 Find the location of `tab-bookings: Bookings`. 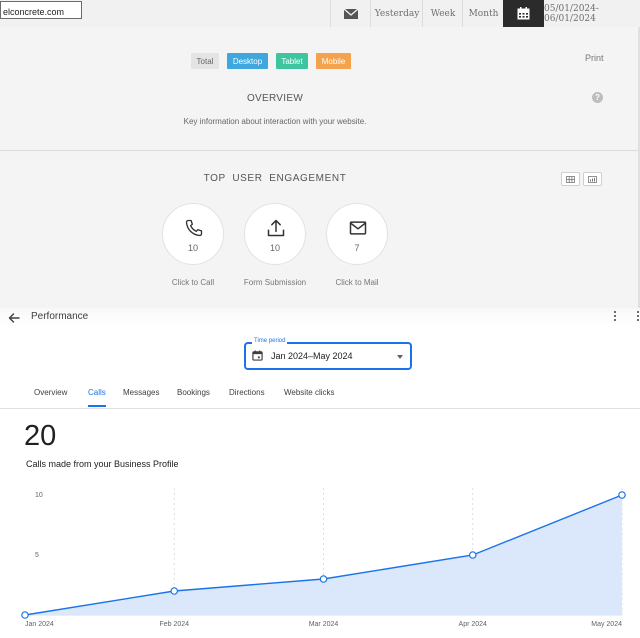

tab-bookings: Bookings is located at coordinates (193, 392).